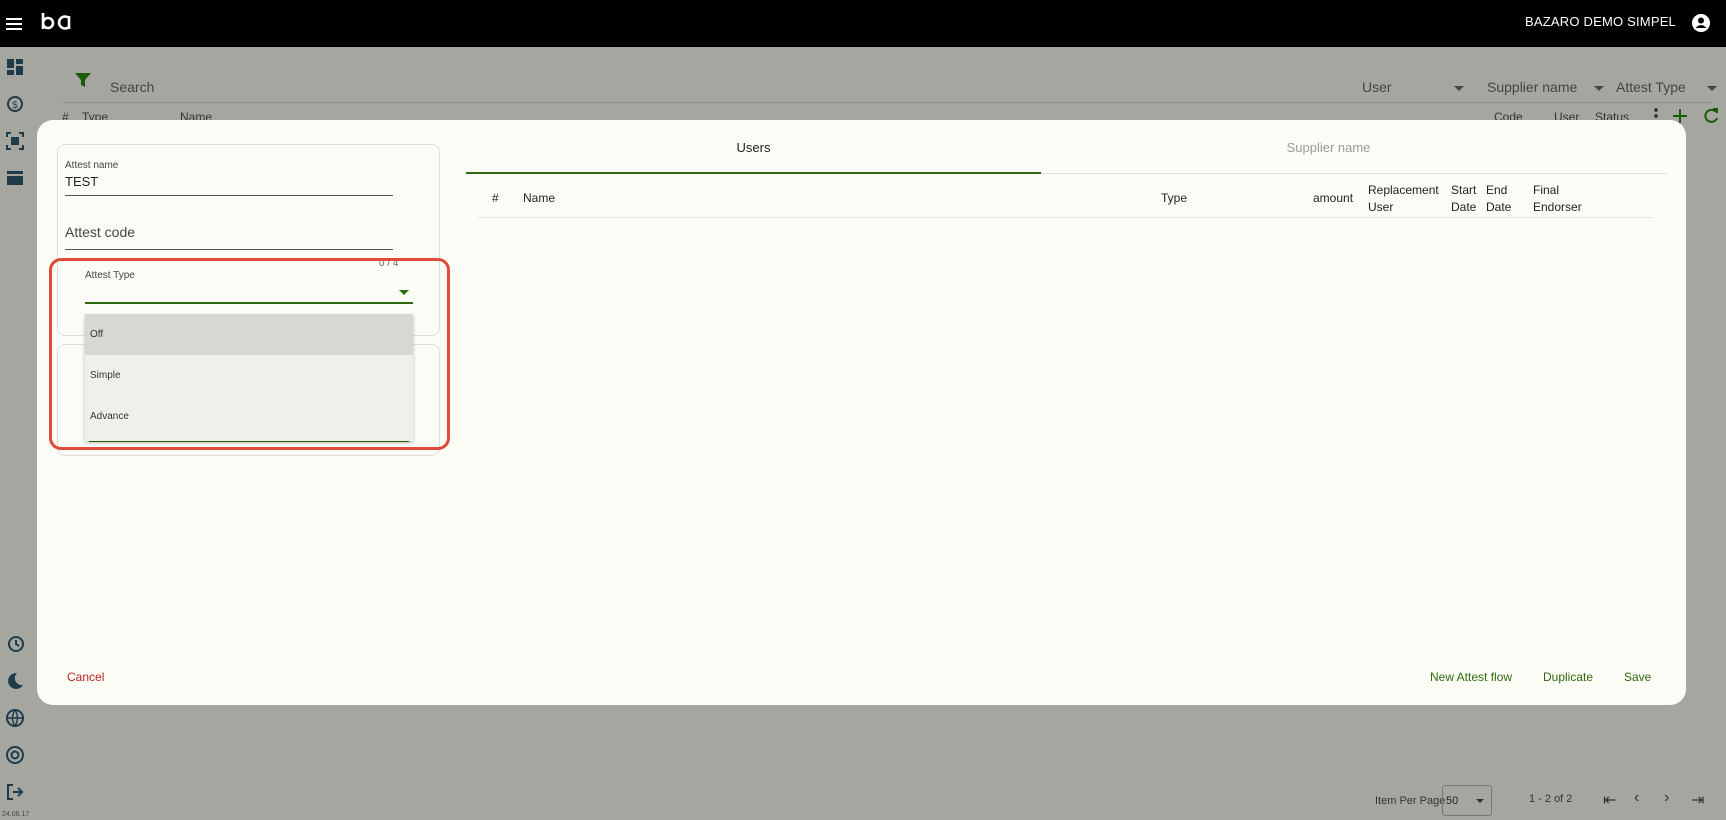  Describe the element at coordinates (1328, 153) in the screenshot. I see `tab-supplier-name: Supplier name` at that location.